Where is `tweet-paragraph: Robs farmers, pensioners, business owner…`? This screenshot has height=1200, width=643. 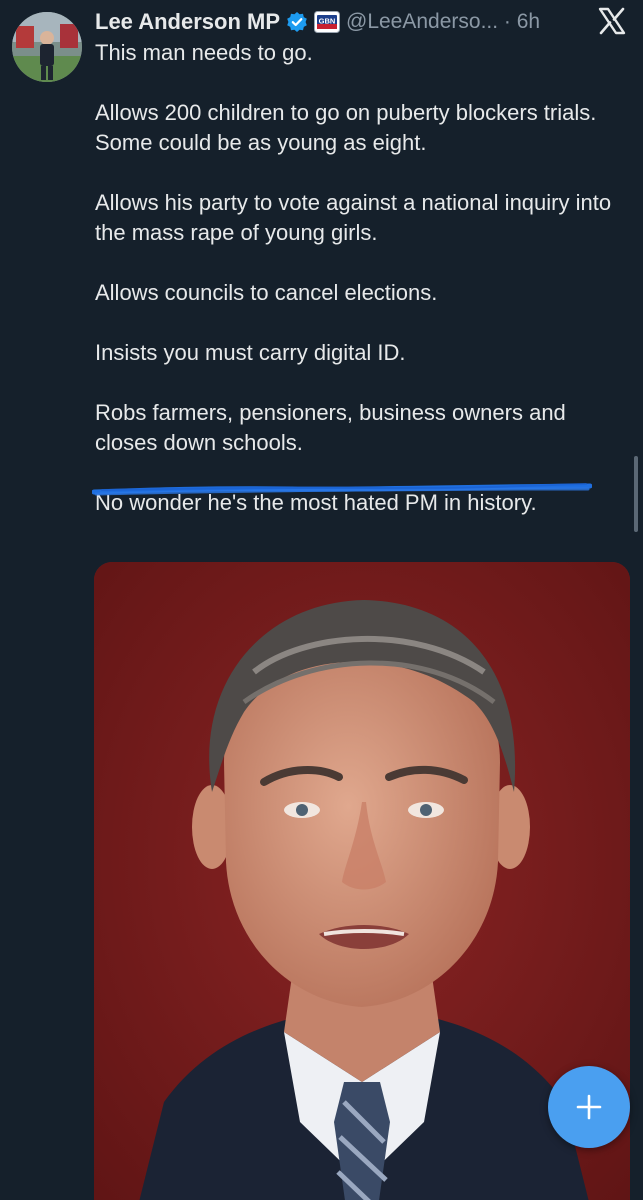
tweet-paragraph: Robs farmers, pensioners, business owner… is located at coordinates (330, 427).